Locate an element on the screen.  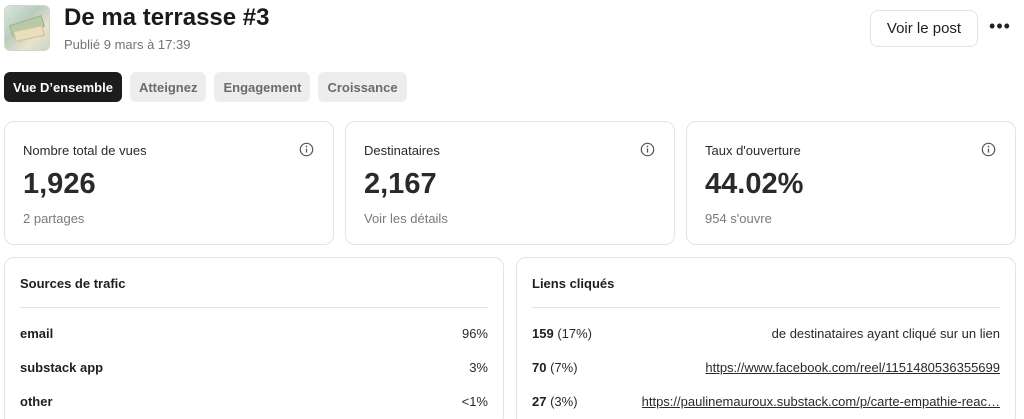
stat-value: 44.02% is located at coordinates (754, 184).